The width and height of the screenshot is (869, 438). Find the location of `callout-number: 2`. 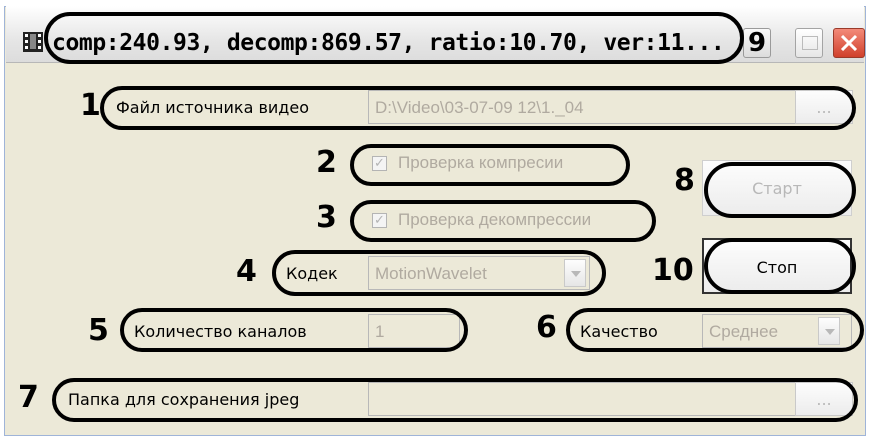

callout-number: 2 is located at coordinates (326, 162).